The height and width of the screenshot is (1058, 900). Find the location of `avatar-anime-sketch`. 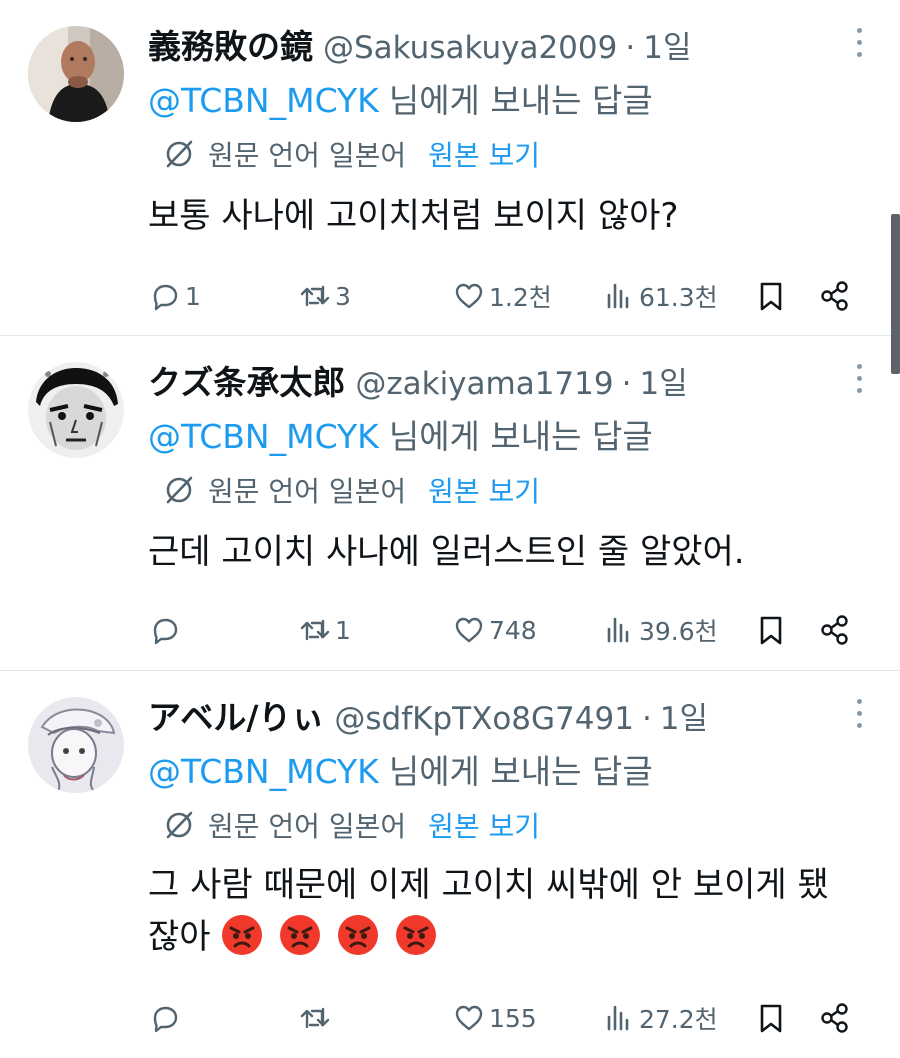

avatar-anime-sketch is located at coordinates (76, 745).